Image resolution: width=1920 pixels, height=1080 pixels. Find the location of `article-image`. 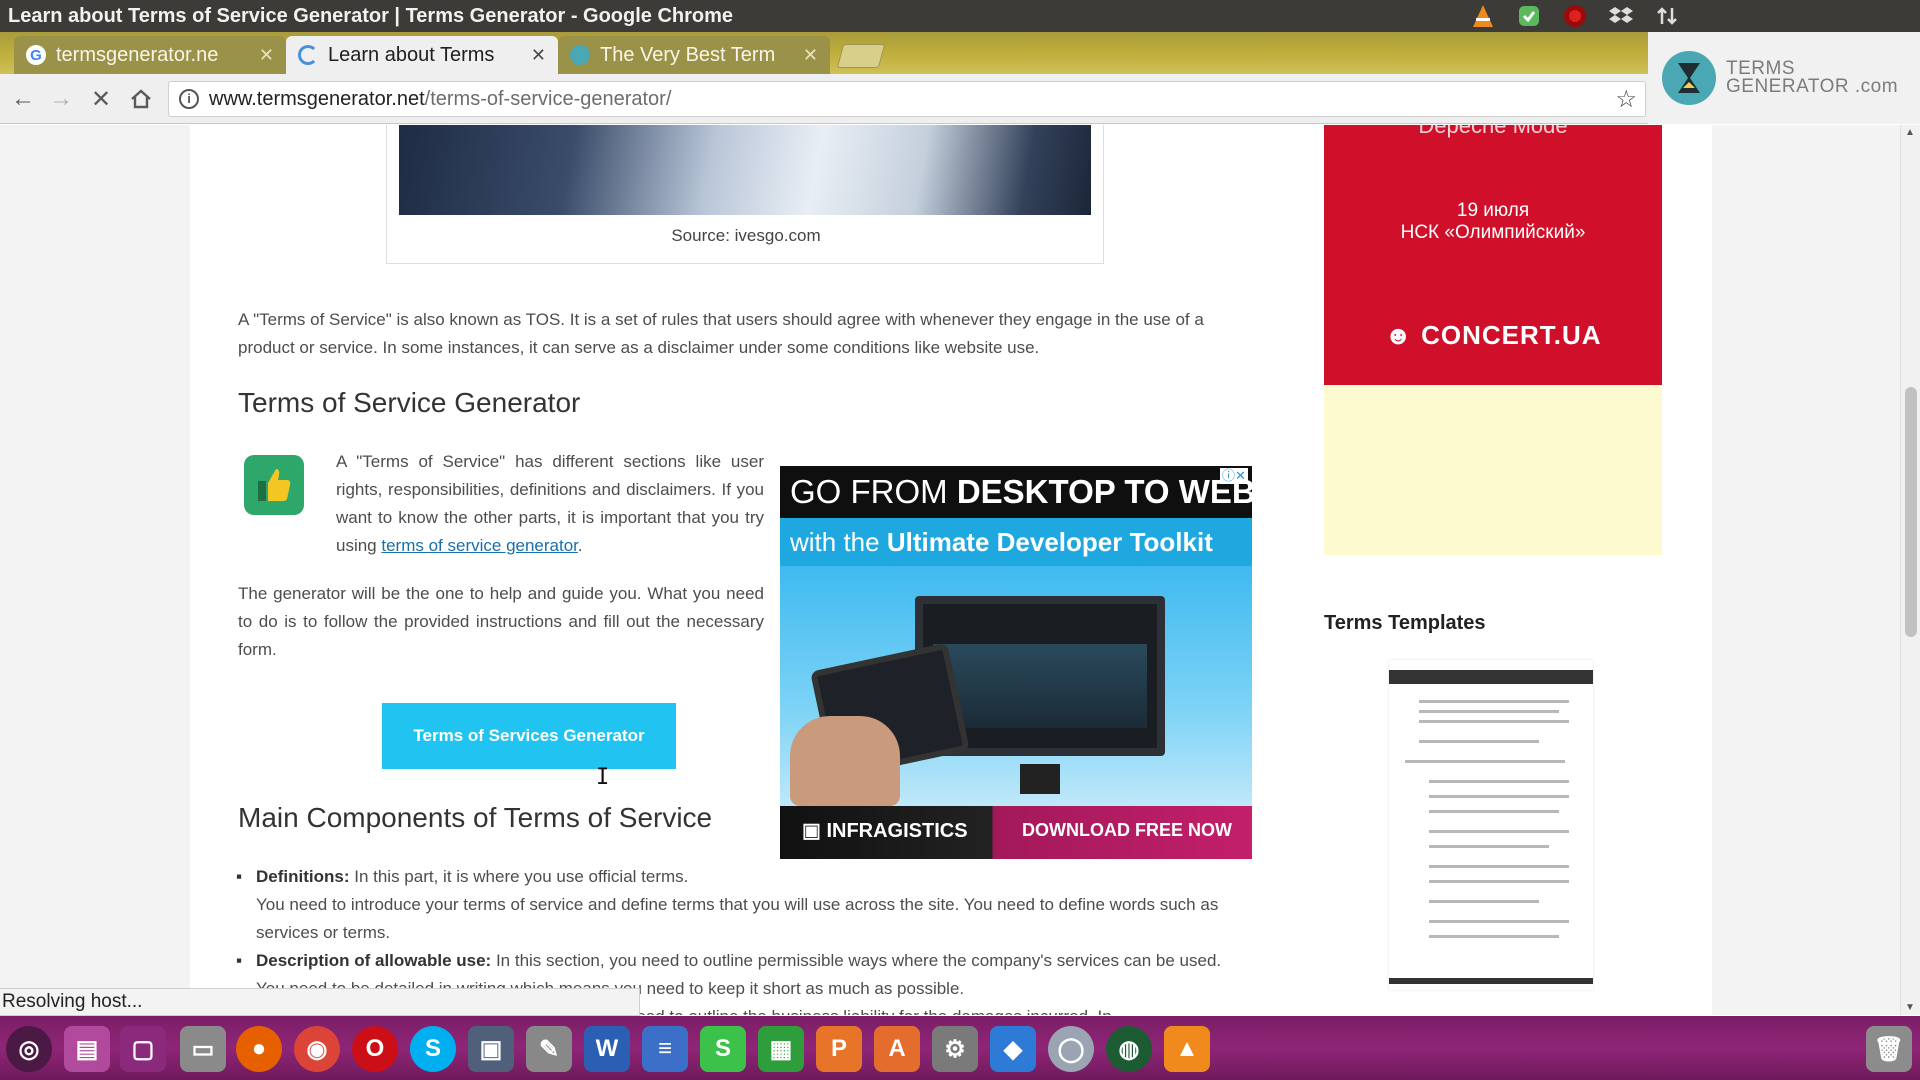

article-image is located at coordinates (745, 170).